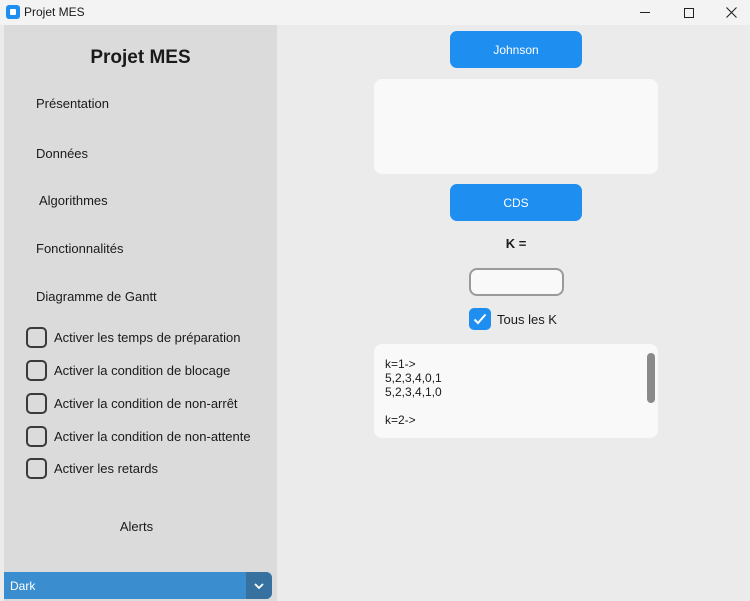  I want to click on option-label: Activer la condition de non-attente, so click(152, 436).